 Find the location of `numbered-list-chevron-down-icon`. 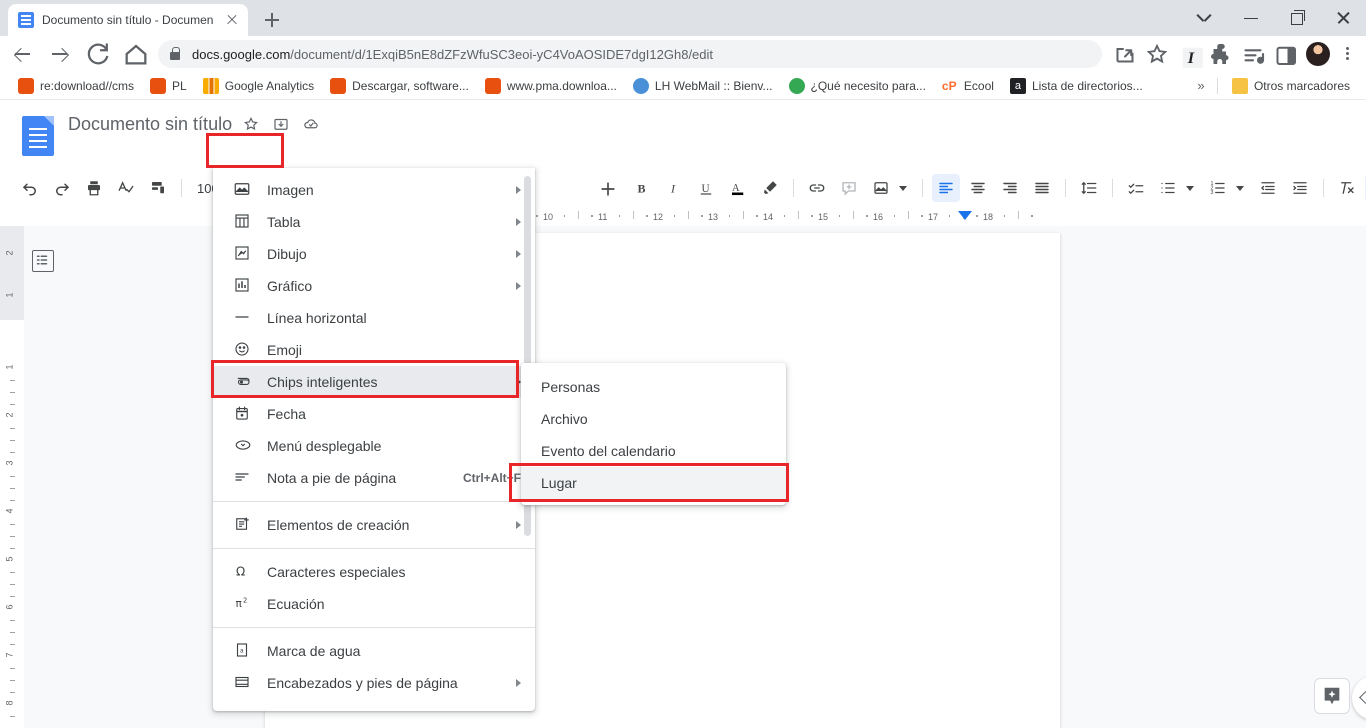

numbered-list-chevron-down-icon is located at coordinates (1240, 188).